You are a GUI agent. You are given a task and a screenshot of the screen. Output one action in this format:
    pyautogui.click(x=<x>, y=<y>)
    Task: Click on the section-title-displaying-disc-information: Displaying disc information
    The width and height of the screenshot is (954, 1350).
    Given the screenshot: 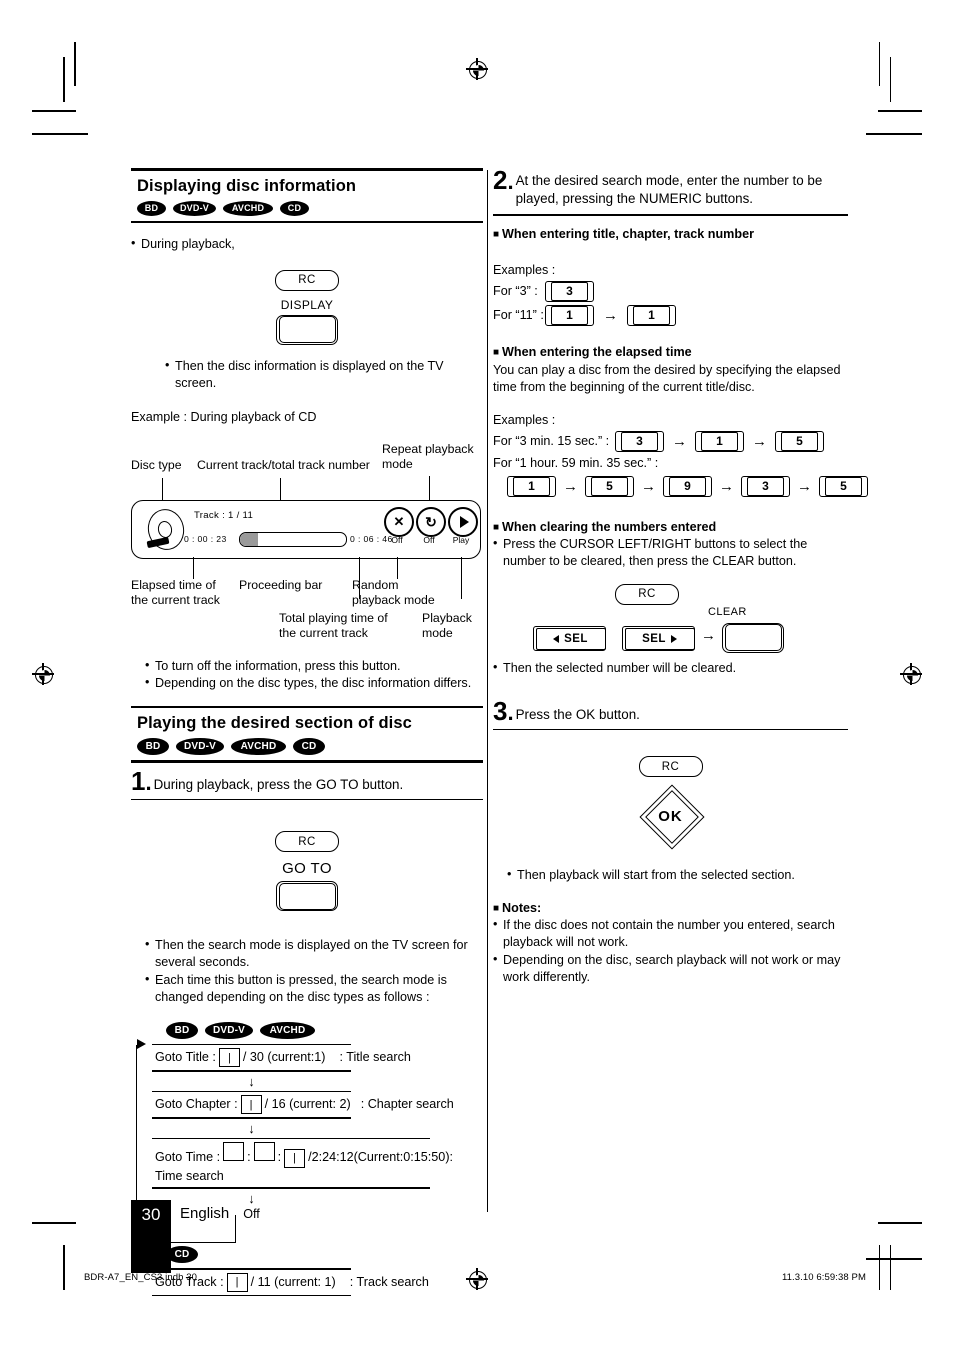 What is the action you would take?
    pyautogui.click(x=247, y=185)
    